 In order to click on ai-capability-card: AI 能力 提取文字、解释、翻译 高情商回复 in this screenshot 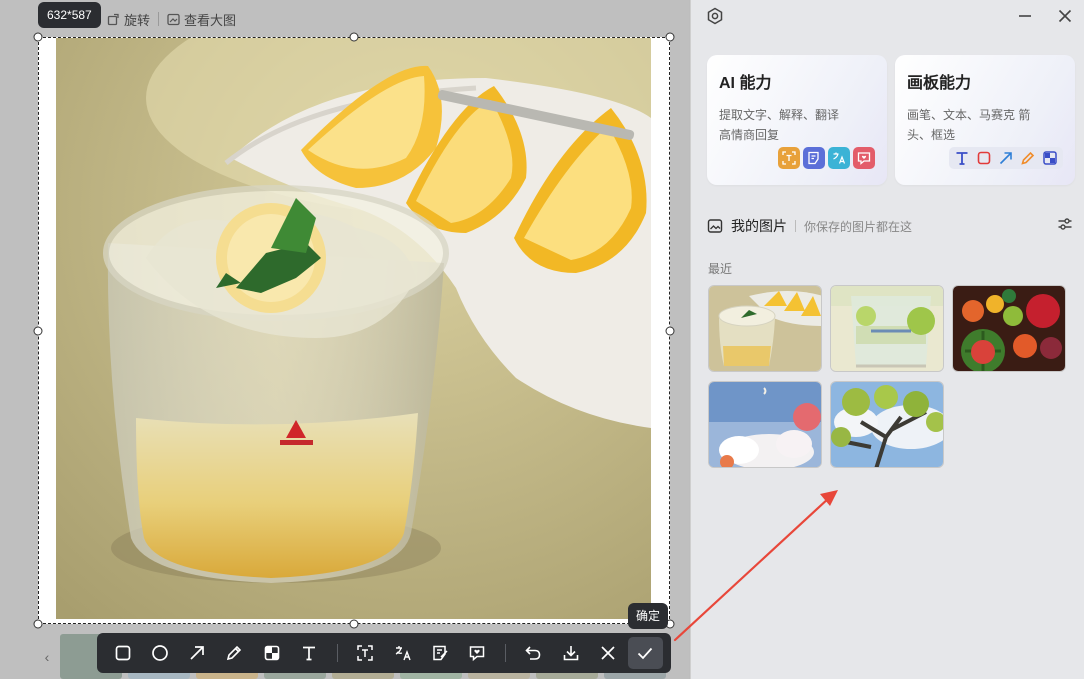, I will do `click(797, 120)`.